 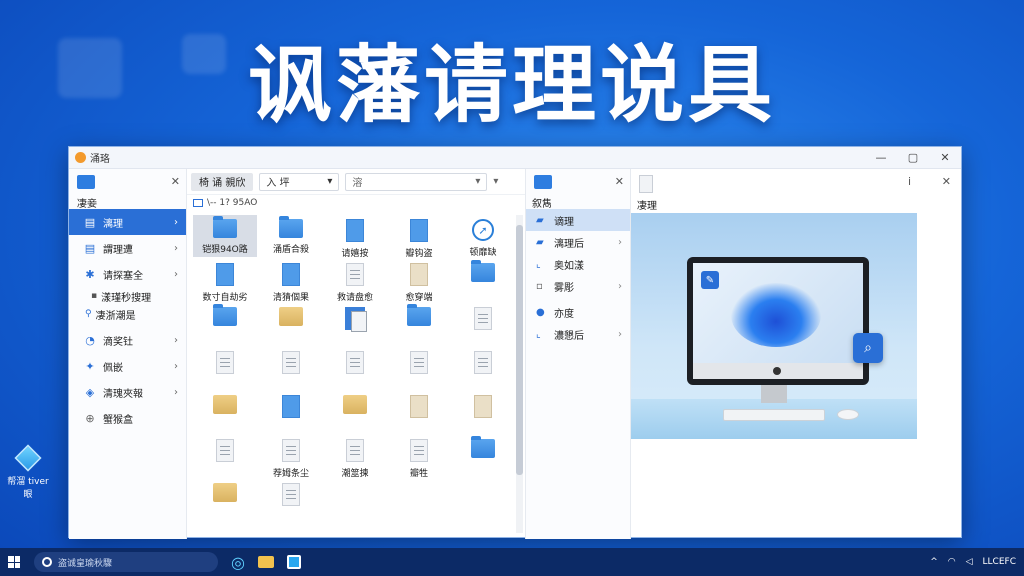 What do you see at coordinates (28, 458) in the screenshot?
I see `cube-icon` at bounding box center [28, 458].